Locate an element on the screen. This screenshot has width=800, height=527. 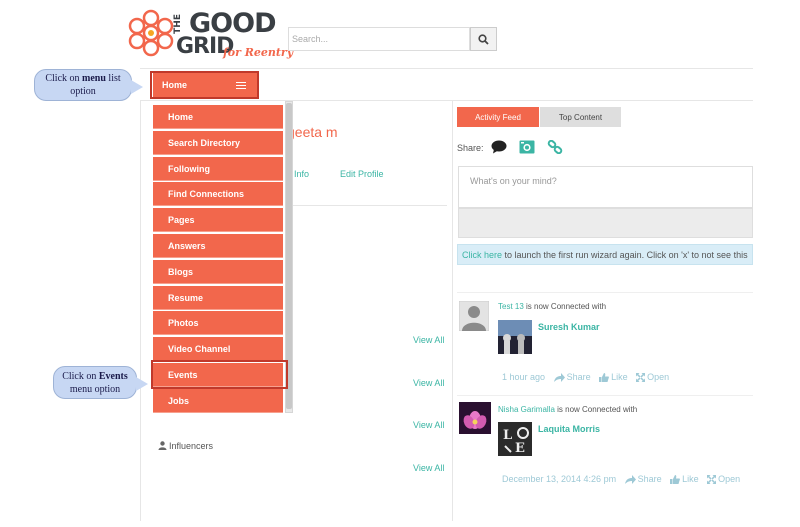
feed-actor-link: Nisha Garimalla is located at coordinates (526, 409).